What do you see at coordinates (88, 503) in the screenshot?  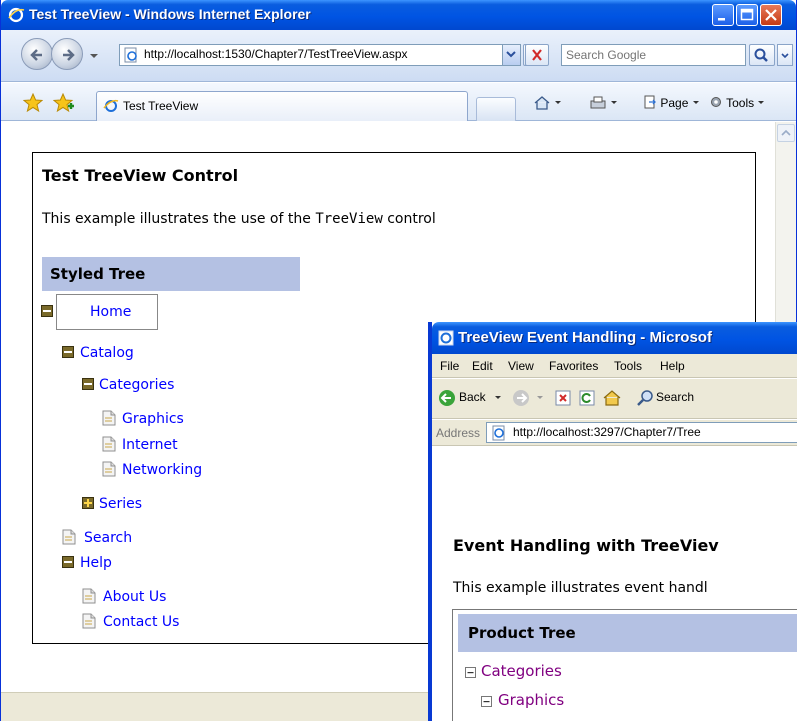 I see `expand-icon` at bounding box center [88, 503].